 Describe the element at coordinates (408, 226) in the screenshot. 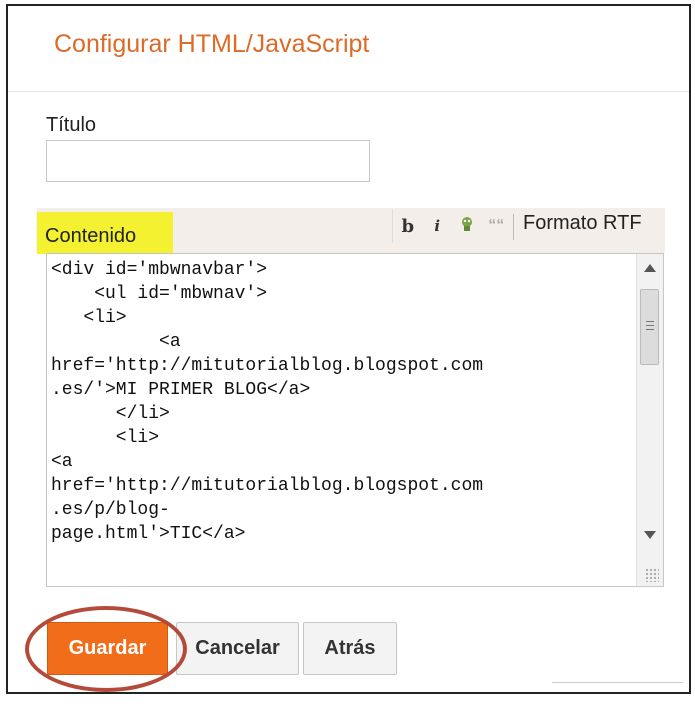

I see `bold-button: b` at that location.